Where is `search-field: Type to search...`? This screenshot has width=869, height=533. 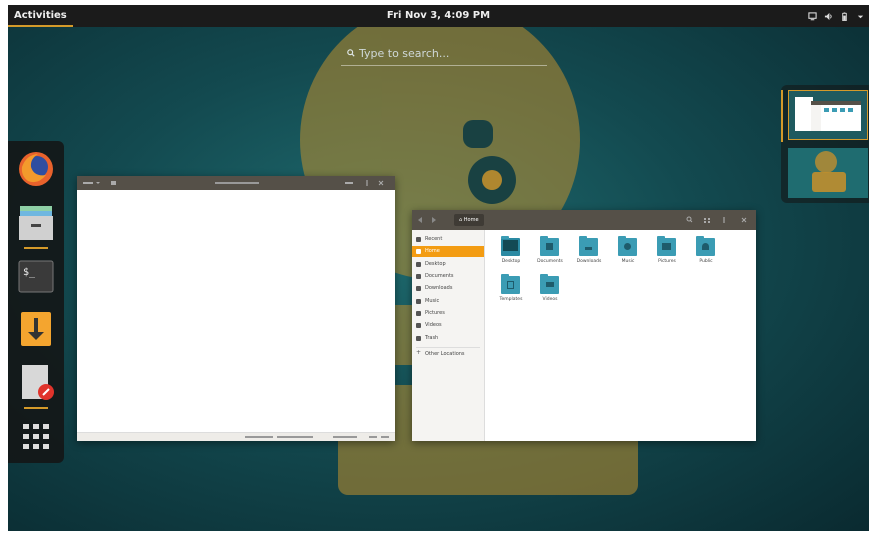
search-field: Type to search... is located at coordinates (444, 54).